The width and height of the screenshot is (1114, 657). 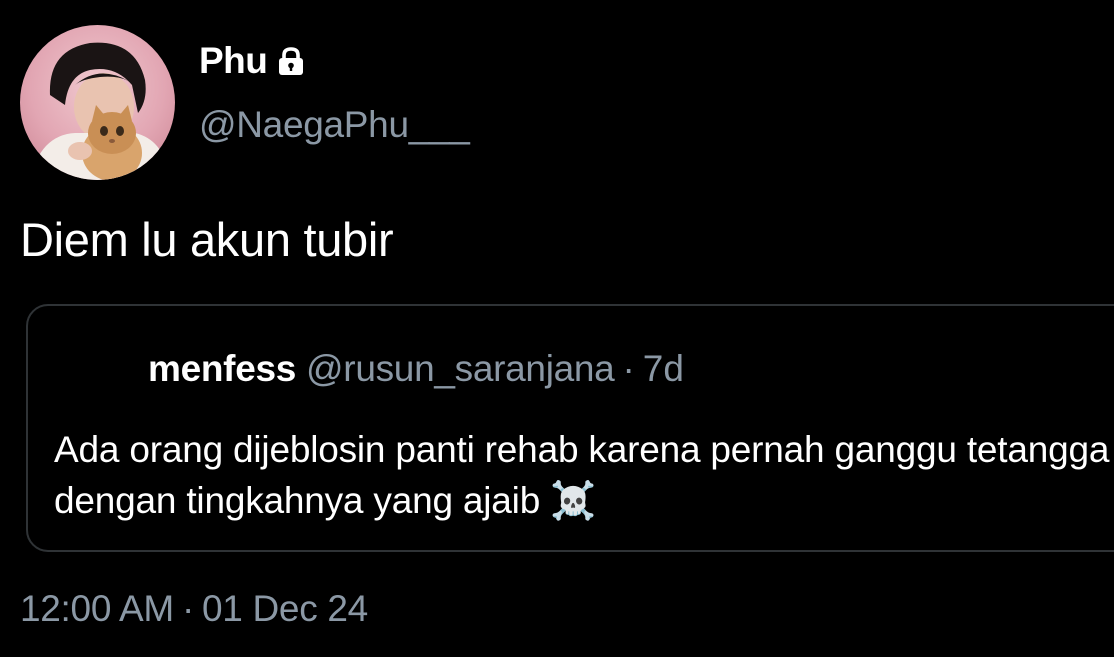 I want to click on lock-icon, so click(x=291, y=61).